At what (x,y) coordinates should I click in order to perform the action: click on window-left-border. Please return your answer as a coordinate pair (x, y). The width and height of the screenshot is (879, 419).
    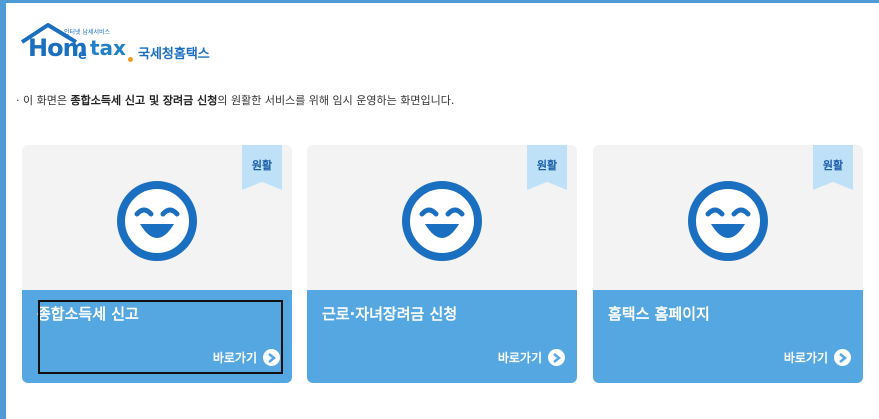
    Looking at the image, I should click on (3, 209).